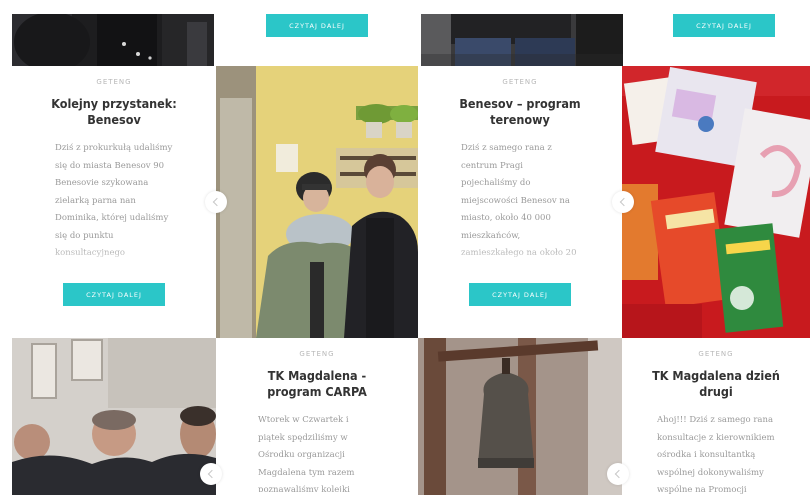  I want to click on post-title: Benesov – program terenowy, so click(520, 112).